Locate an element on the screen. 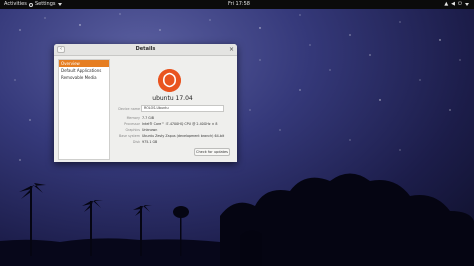 Image resolution: width=474 pixels, height=266 pixels. activities-button: Activities is located at coordinates (15, 4).